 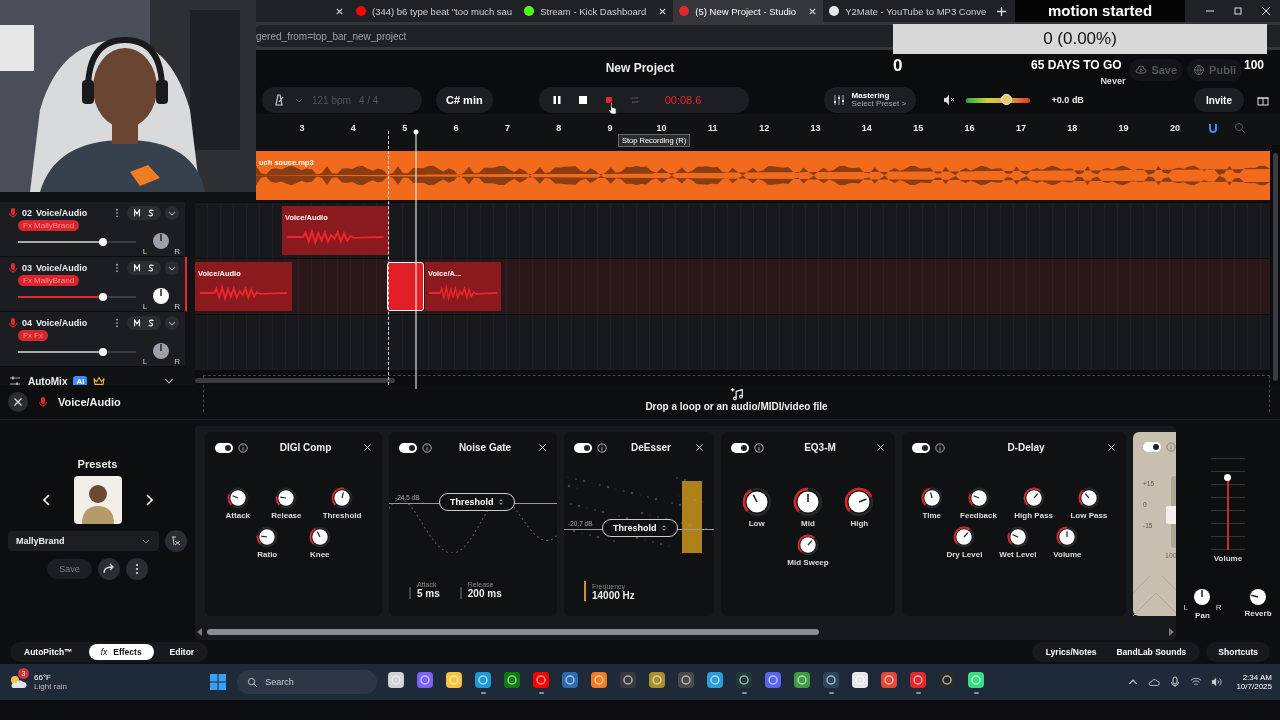 What do you see at coordinates (182, 652) in the screenshot?
I see `panel-tab: Editor` at bounding box center [182, 652].